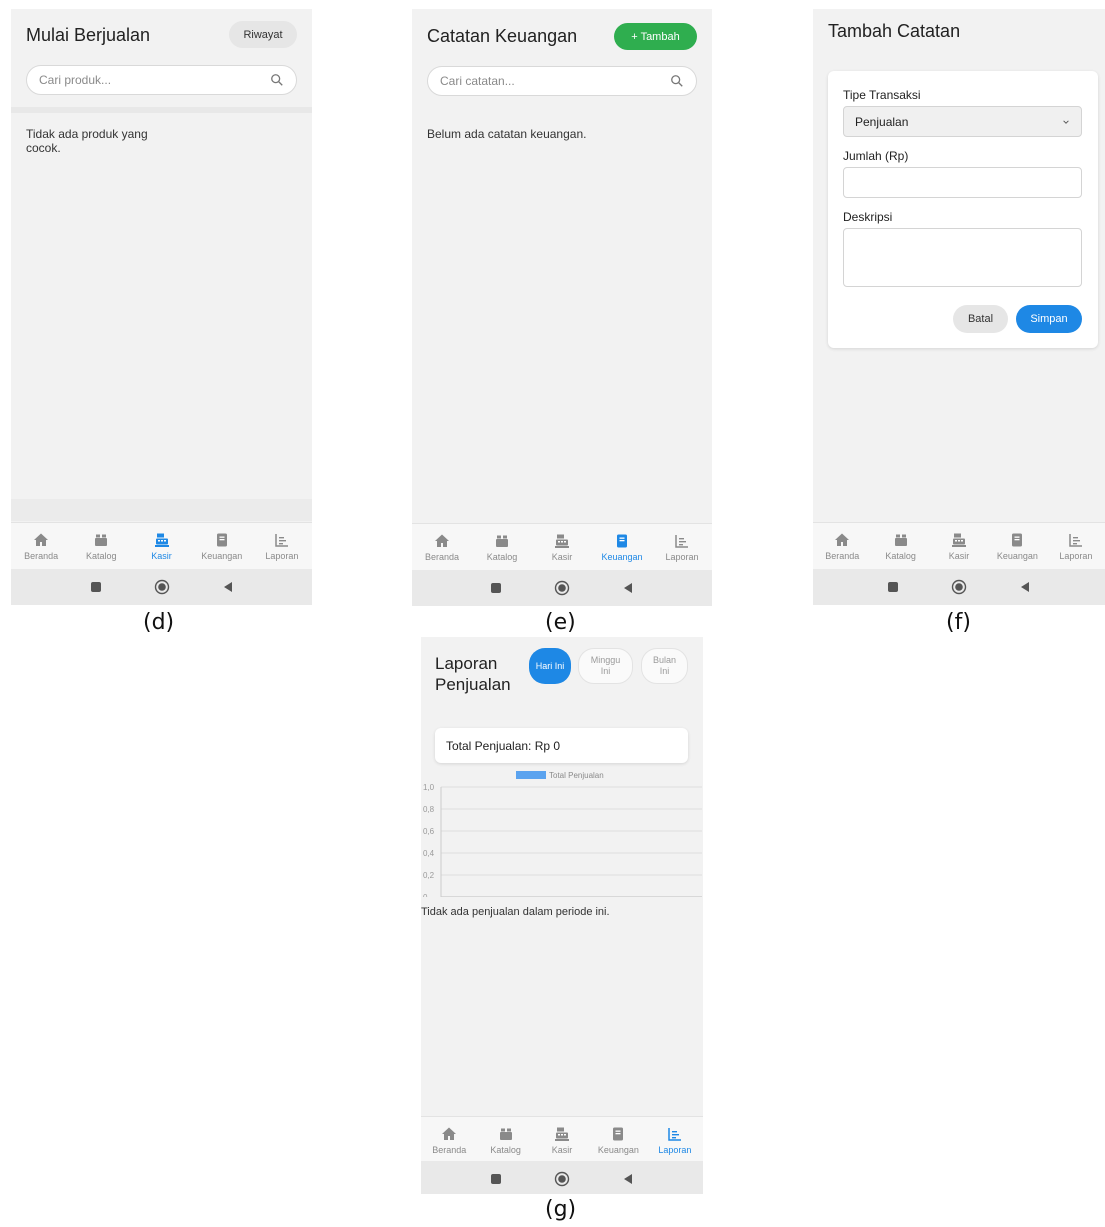 The height and width of the screenshot is (1227, 1105). What do you see at coordinates (503, 745) in the screenshot?
I see `total-sales: Total Penjualan: Rp 0` at bounding box center [503, 745].